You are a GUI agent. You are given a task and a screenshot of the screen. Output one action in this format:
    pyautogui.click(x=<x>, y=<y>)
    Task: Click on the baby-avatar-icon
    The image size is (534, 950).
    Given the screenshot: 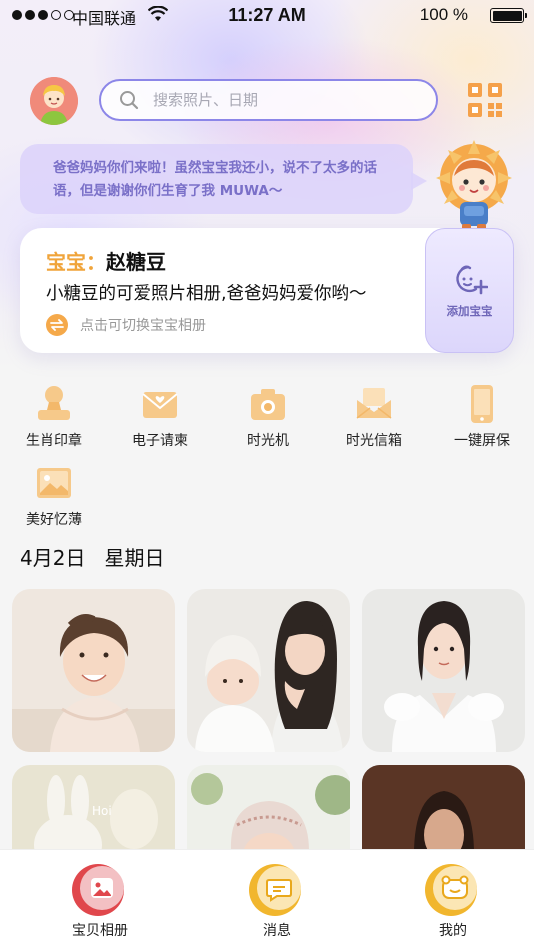 What is the action you would take?
    pyautogui.click(x=54, y=101)
    